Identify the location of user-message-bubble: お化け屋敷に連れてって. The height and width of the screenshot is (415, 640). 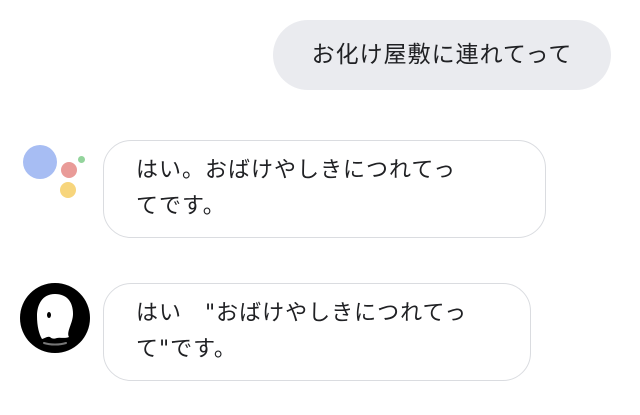
(442, 55).